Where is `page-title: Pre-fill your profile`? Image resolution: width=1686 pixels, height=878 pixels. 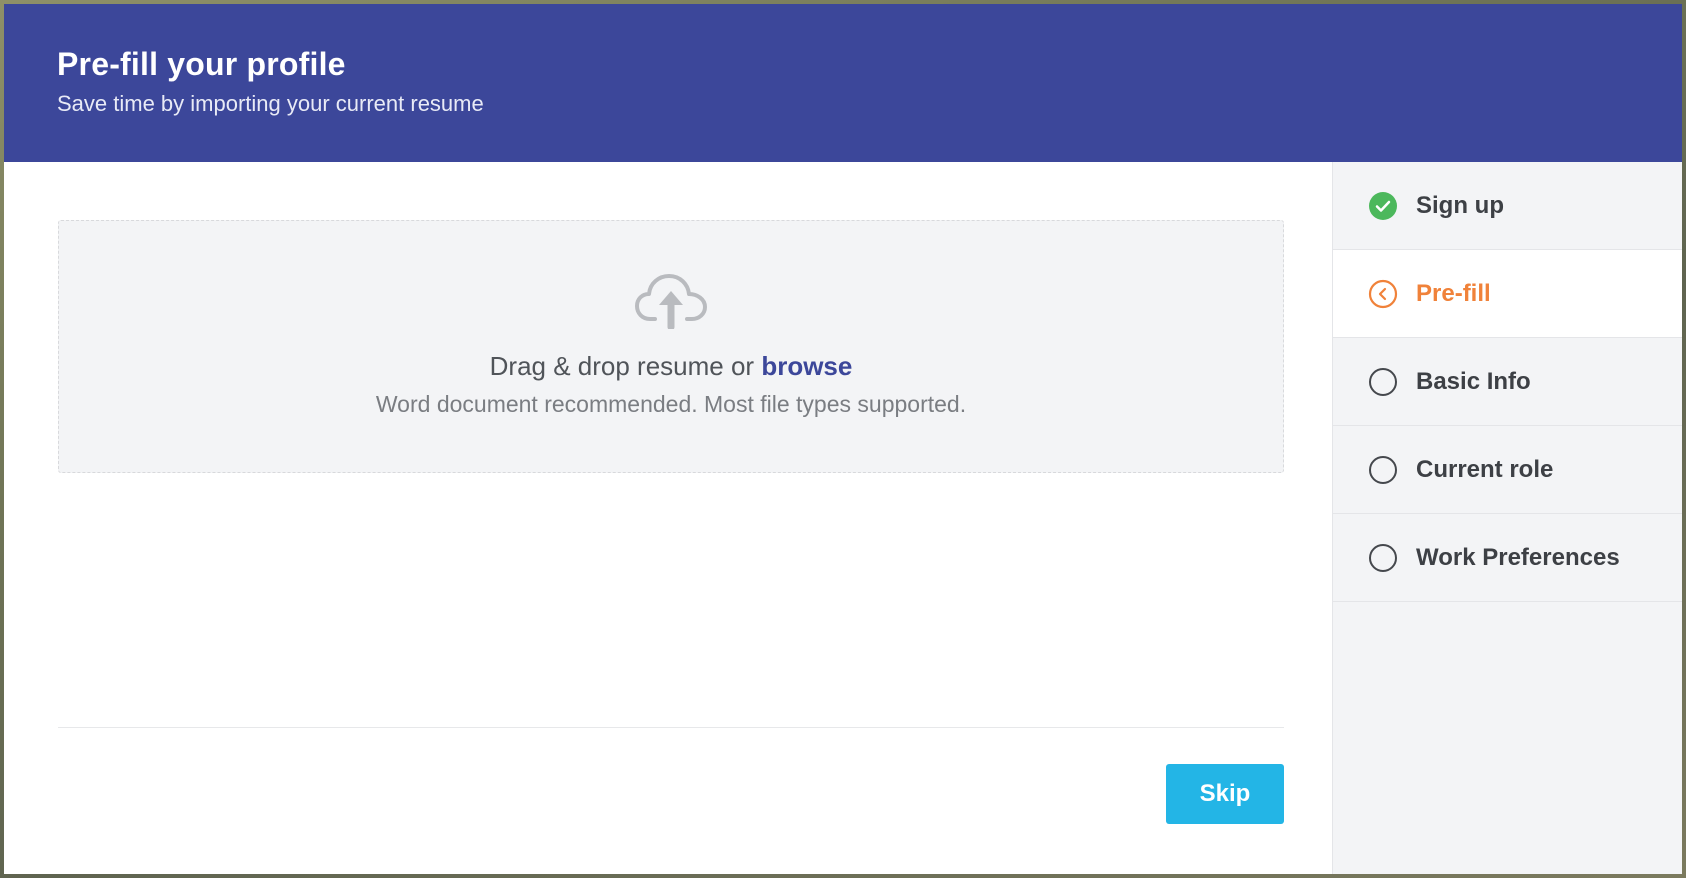
page-title: Pre-fill your profile is located at coordinates (201, 64).